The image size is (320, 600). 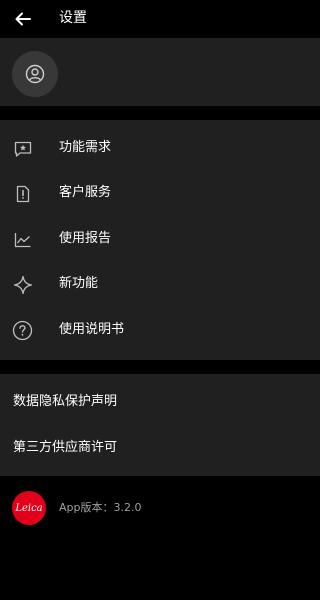 What do you see at coordinates (65, 401) in the screenshot?
I see `link-label: 数据隐私保护声明` at bounding box center [65, 401].